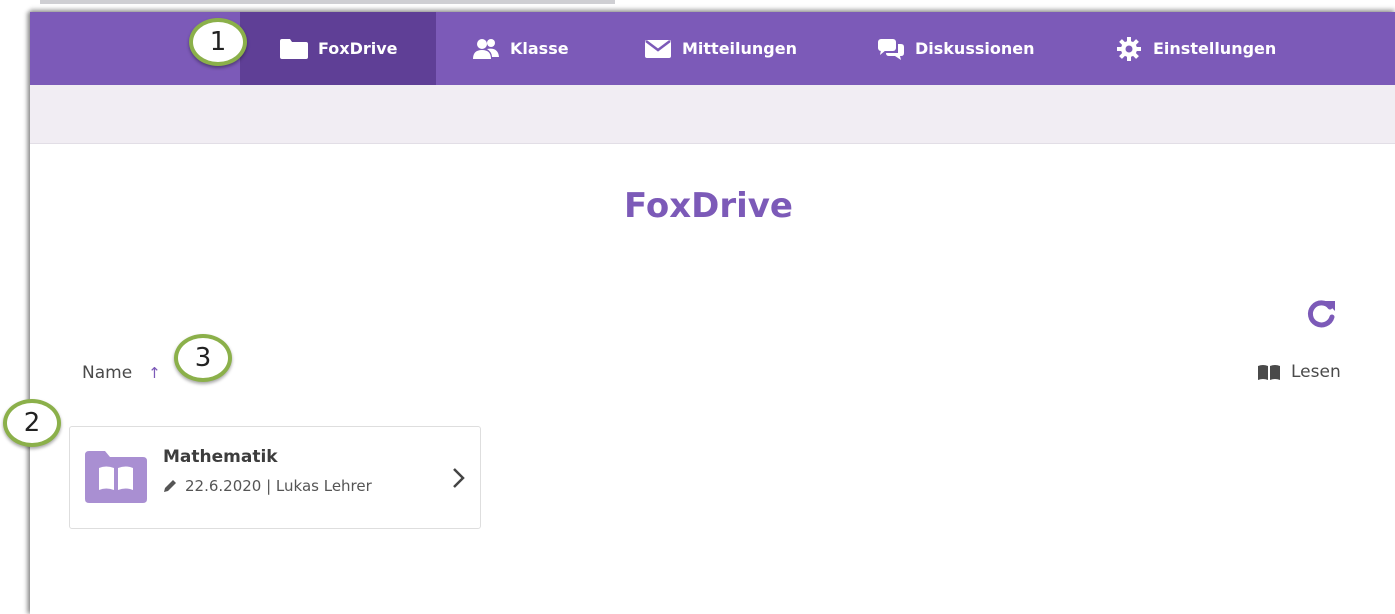 This screenshot has height=614, width=1395. I want to click on nav-item-mitteilungen: Mitteilungen, so click(719, 48).